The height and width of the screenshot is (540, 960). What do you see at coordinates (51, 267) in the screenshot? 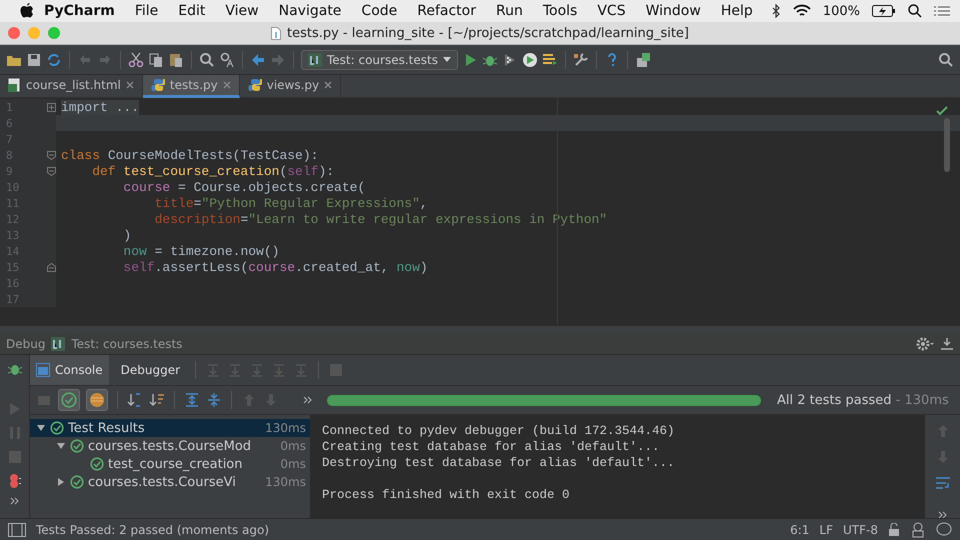
I see `fold-end-icon` at bounding box center [51, 267].